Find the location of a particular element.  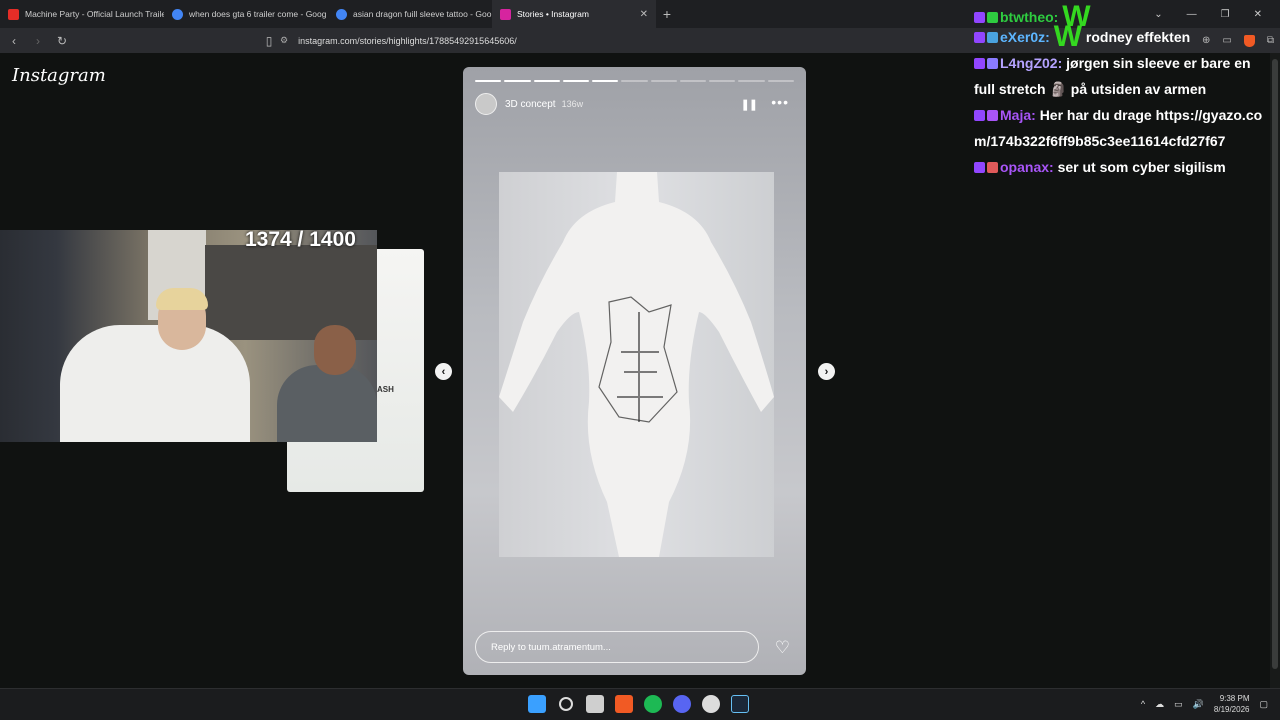

notification-icon: ▢ is located at coordinates (1263, 704).